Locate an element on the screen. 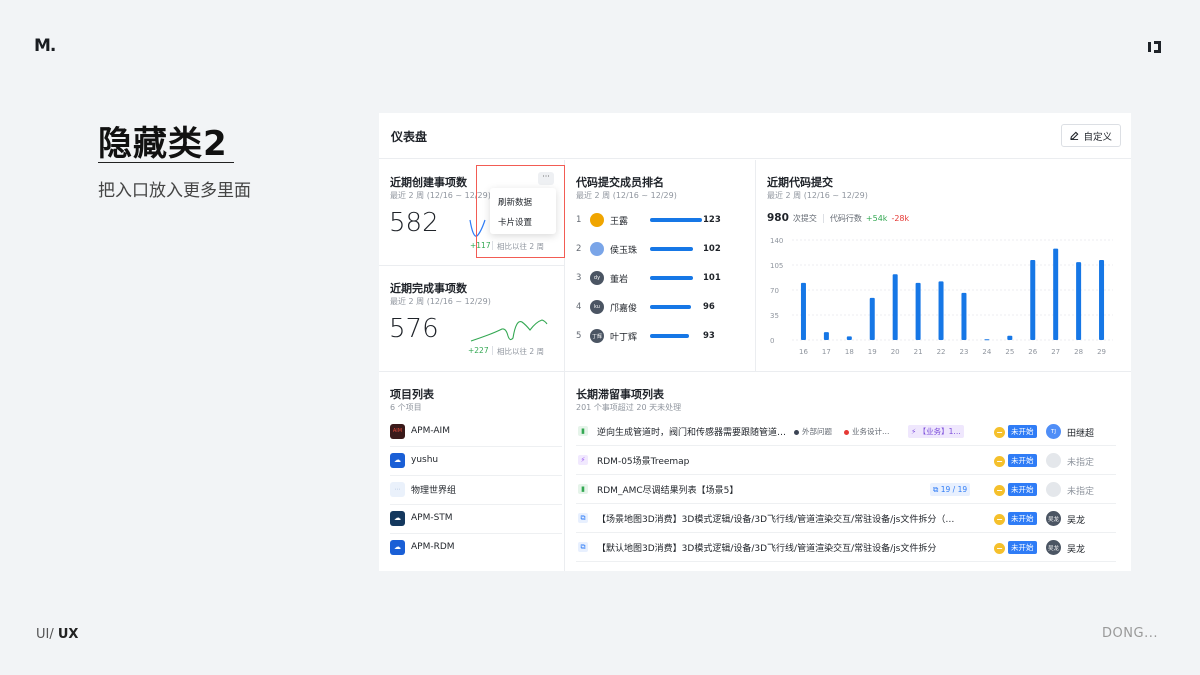 The width and height of the screenshot is (1200, 675). ranking-row: 4 ku 邝嘉俊 is located at coordinates (633, 307).